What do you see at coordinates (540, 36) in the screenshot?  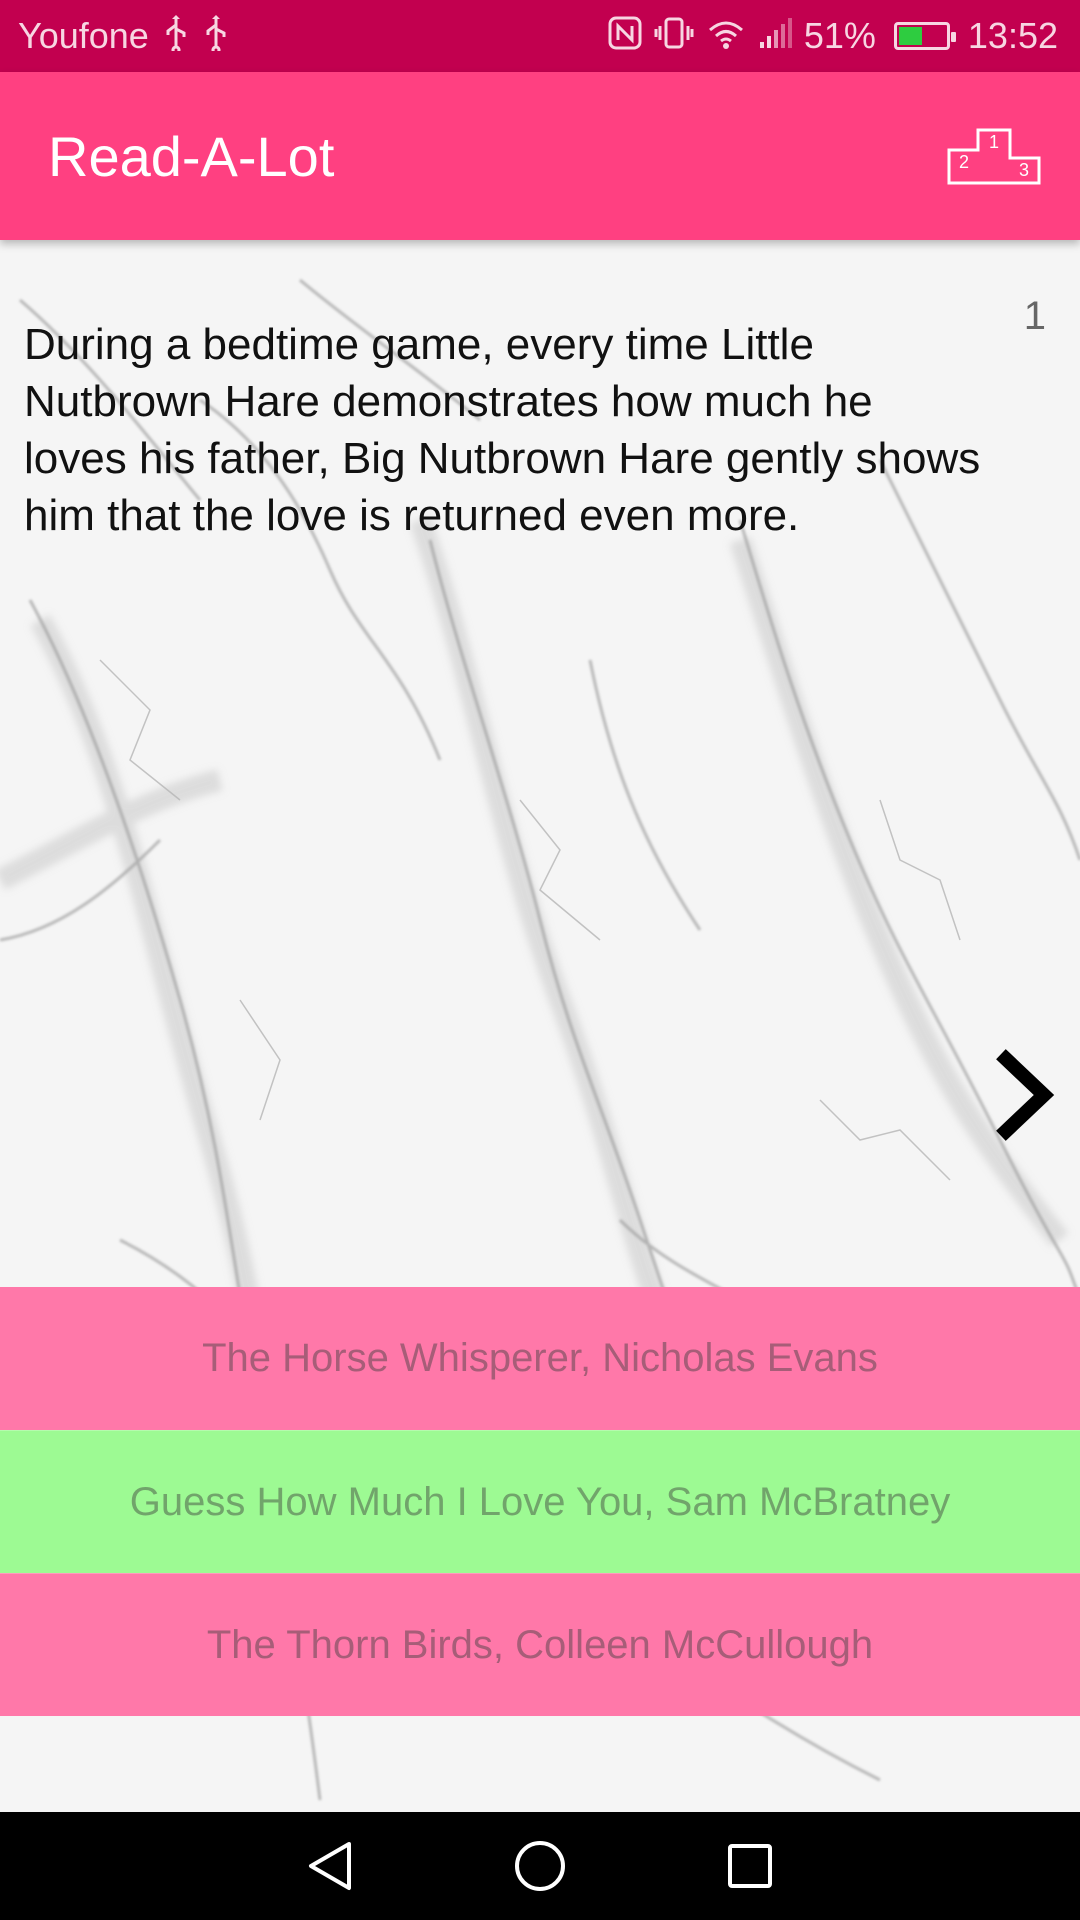 I see `status-bar: Youfone 51% 13:52` at bounding box center [540, 36].